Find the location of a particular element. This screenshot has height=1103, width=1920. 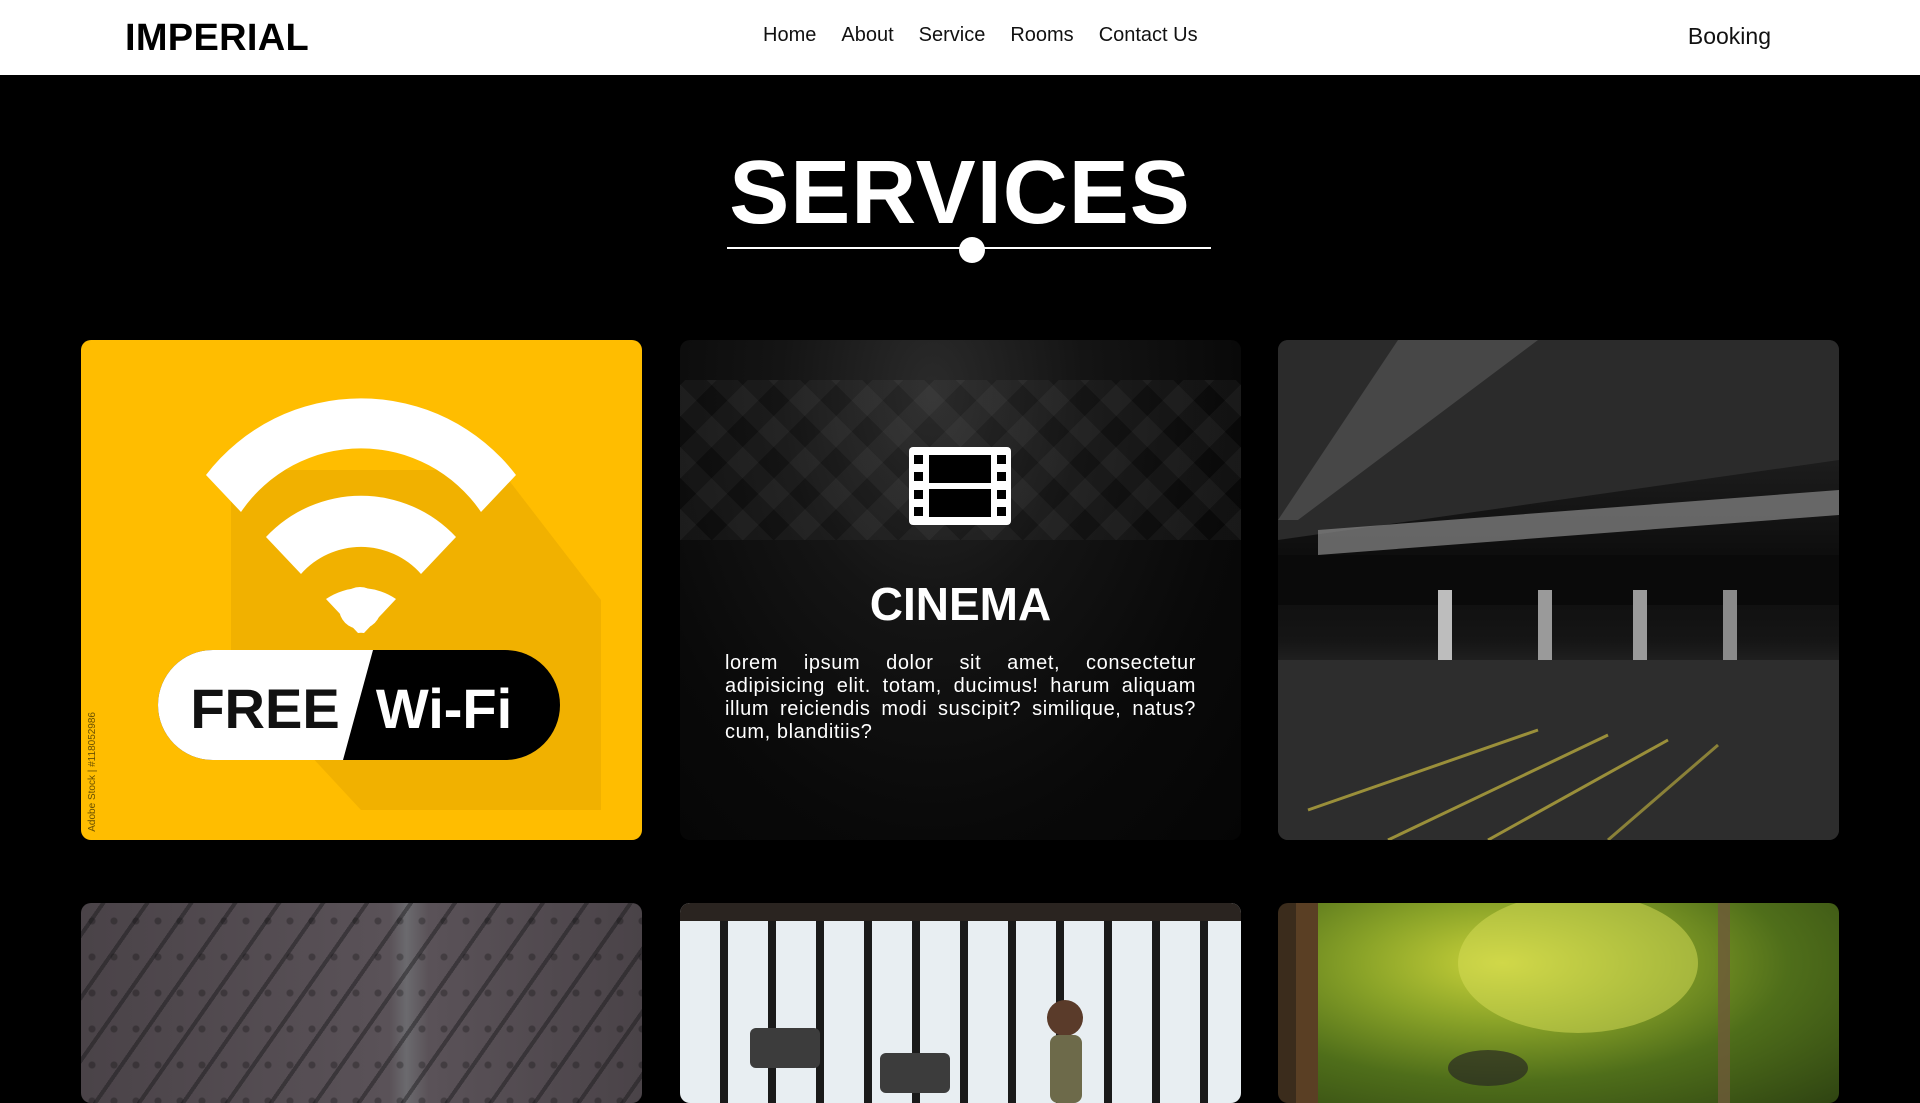

booking-link: Booking is located at coordinates (1729, 36).